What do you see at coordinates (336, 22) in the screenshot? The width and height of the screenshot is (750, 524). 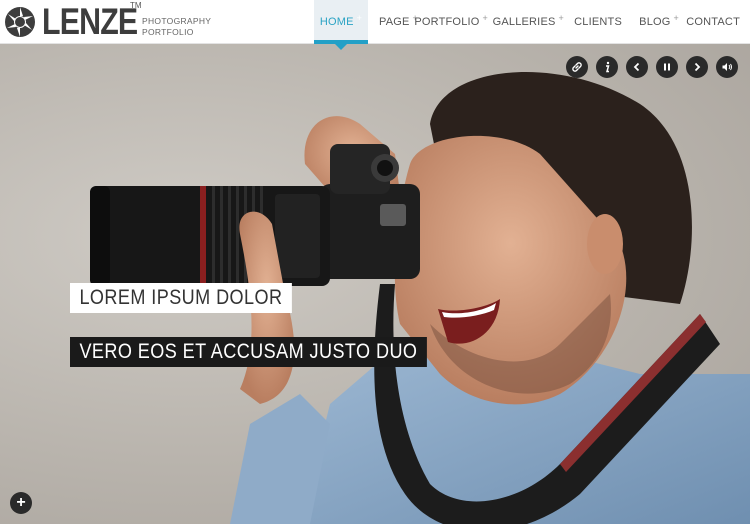 I see `nav-label: HOME` at bounding box center [336, 22].